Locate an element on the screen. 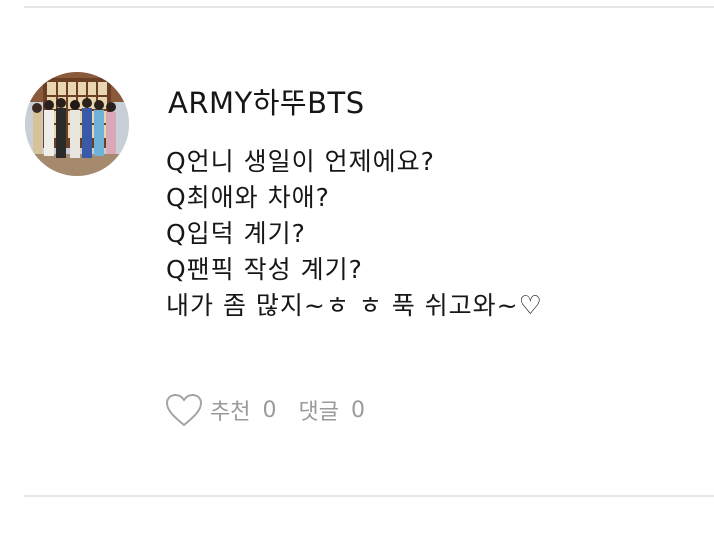  comment-line: Q입덕 계기? is located at coordinates (236, 233).